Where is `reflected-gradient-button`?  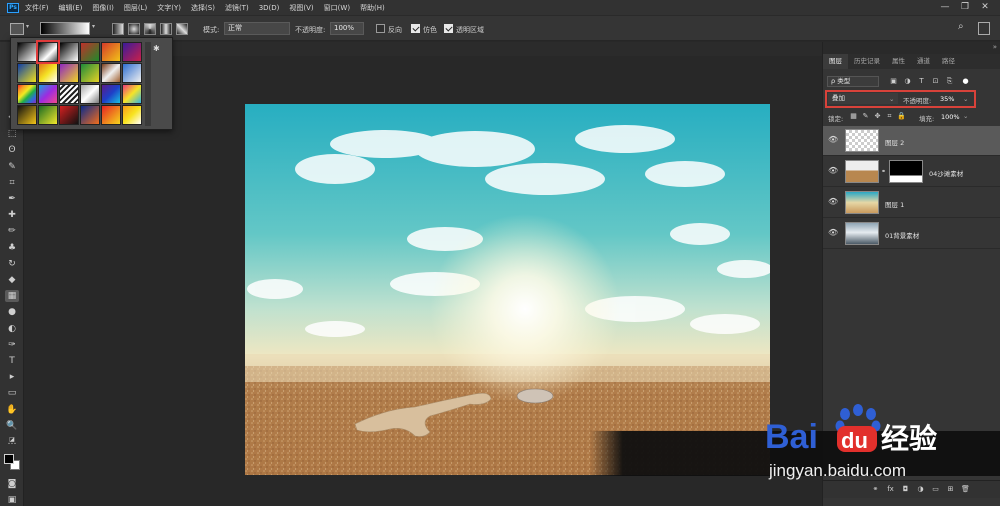
reflected-gradient-button is located at coordinates (166, 29).